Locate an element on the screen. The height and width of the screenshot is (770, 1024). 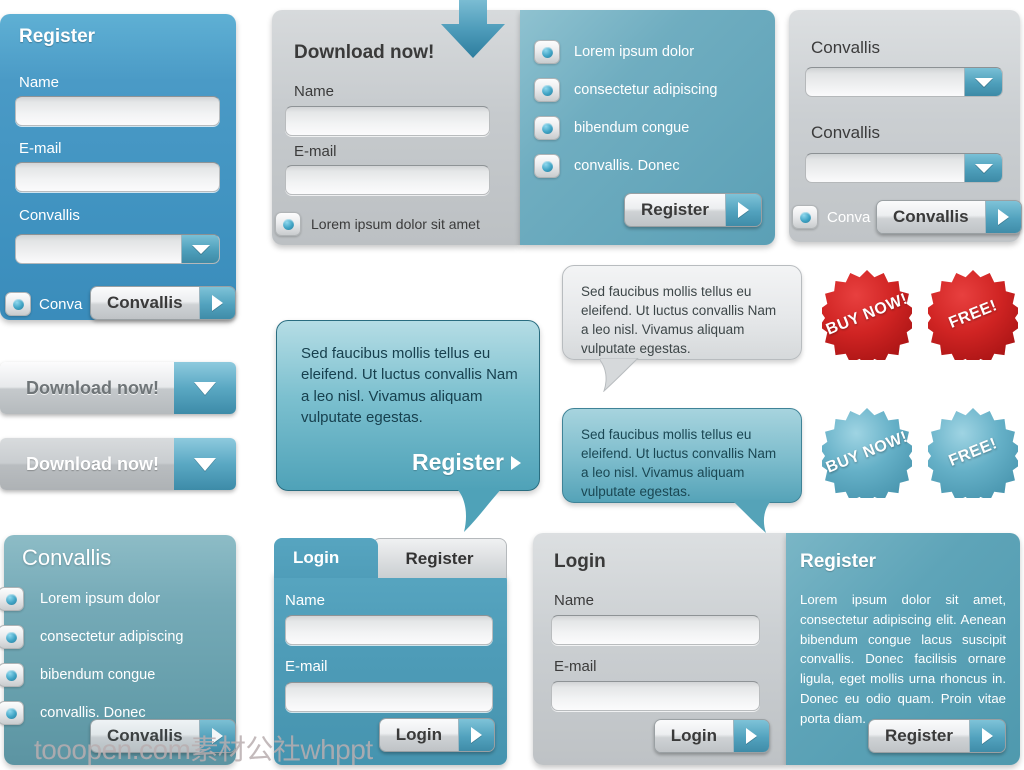
convallis-select is located at coordinates (117, 249).